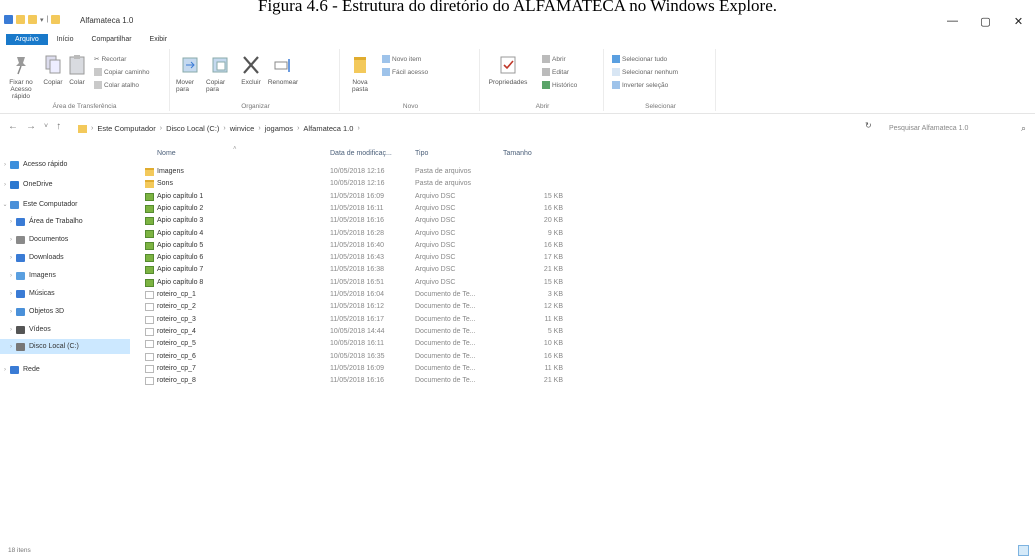 The image size is (1035, 559). What do you see at coordinates (65, 369) in the screenshot?
I see `nav-item-network: › Rede` at bounding box center [65, 369].